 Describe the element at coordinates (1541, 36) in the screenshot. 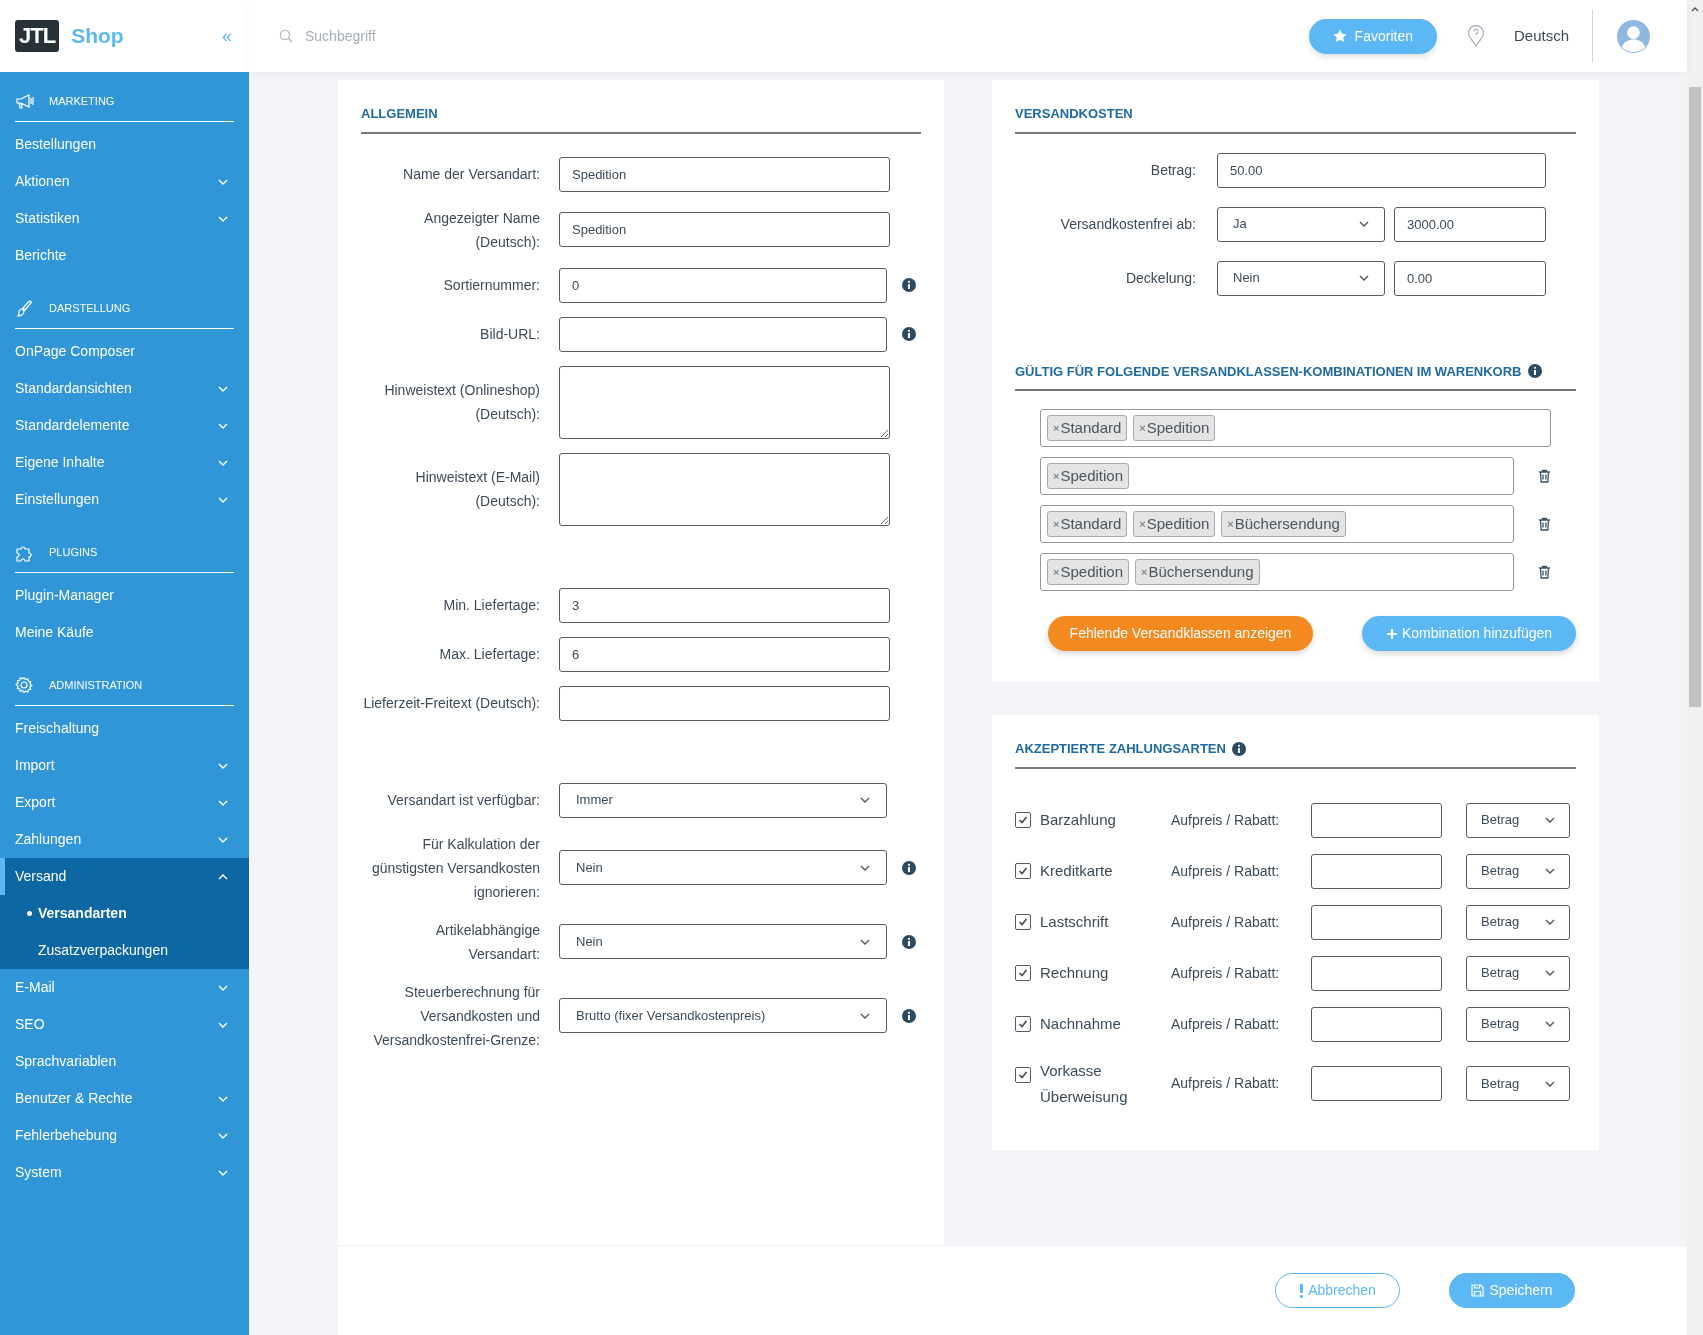

I see `language-selector: Deutsch` at that location.